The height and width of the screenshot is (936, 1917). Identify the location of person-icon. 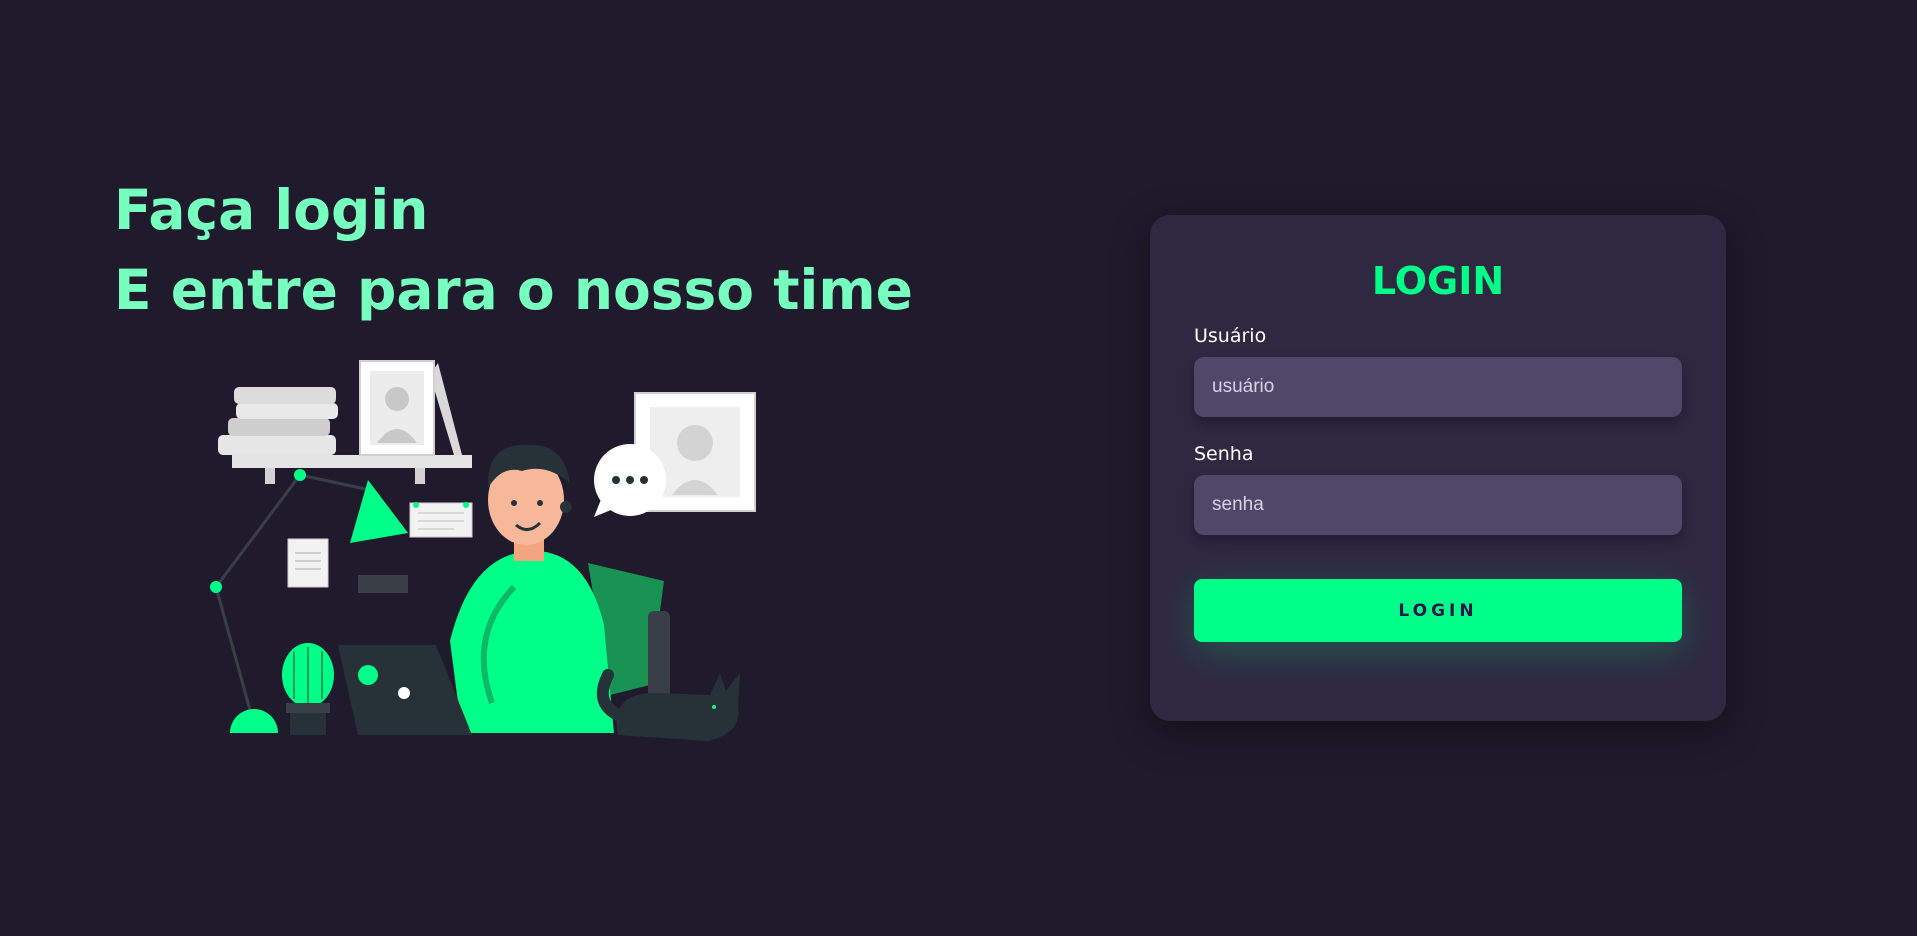
(532, 588).